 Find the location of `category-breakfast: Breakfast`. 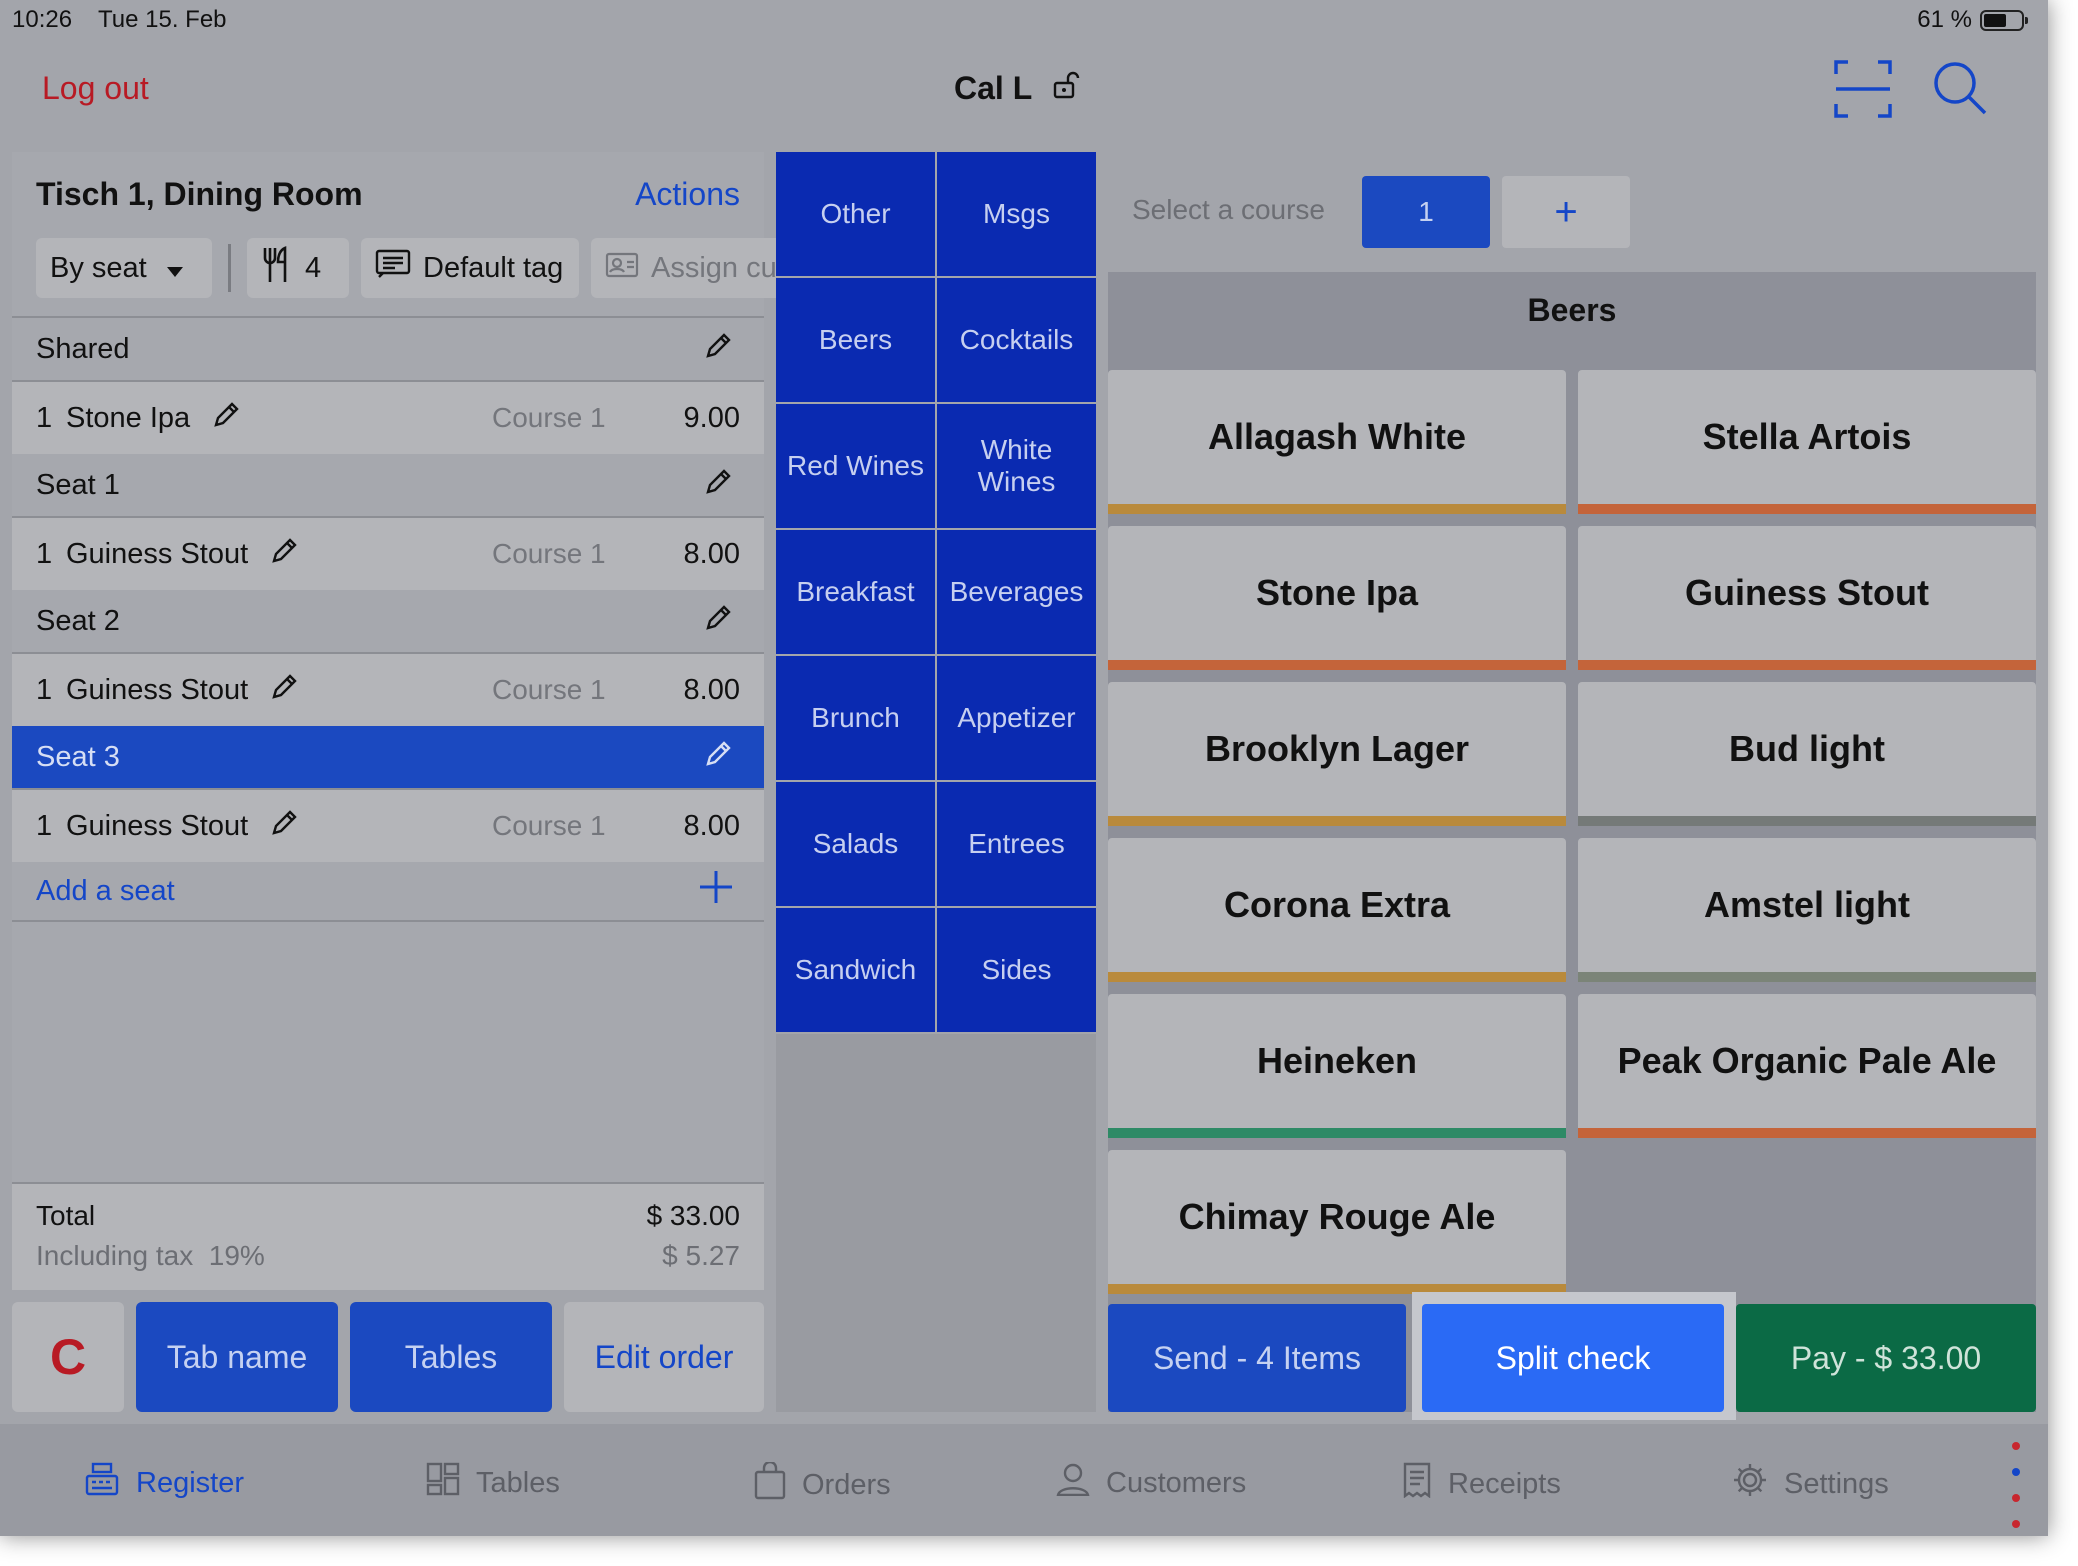

category-breakfast: Breakfast is located at coordinates (855, 592).